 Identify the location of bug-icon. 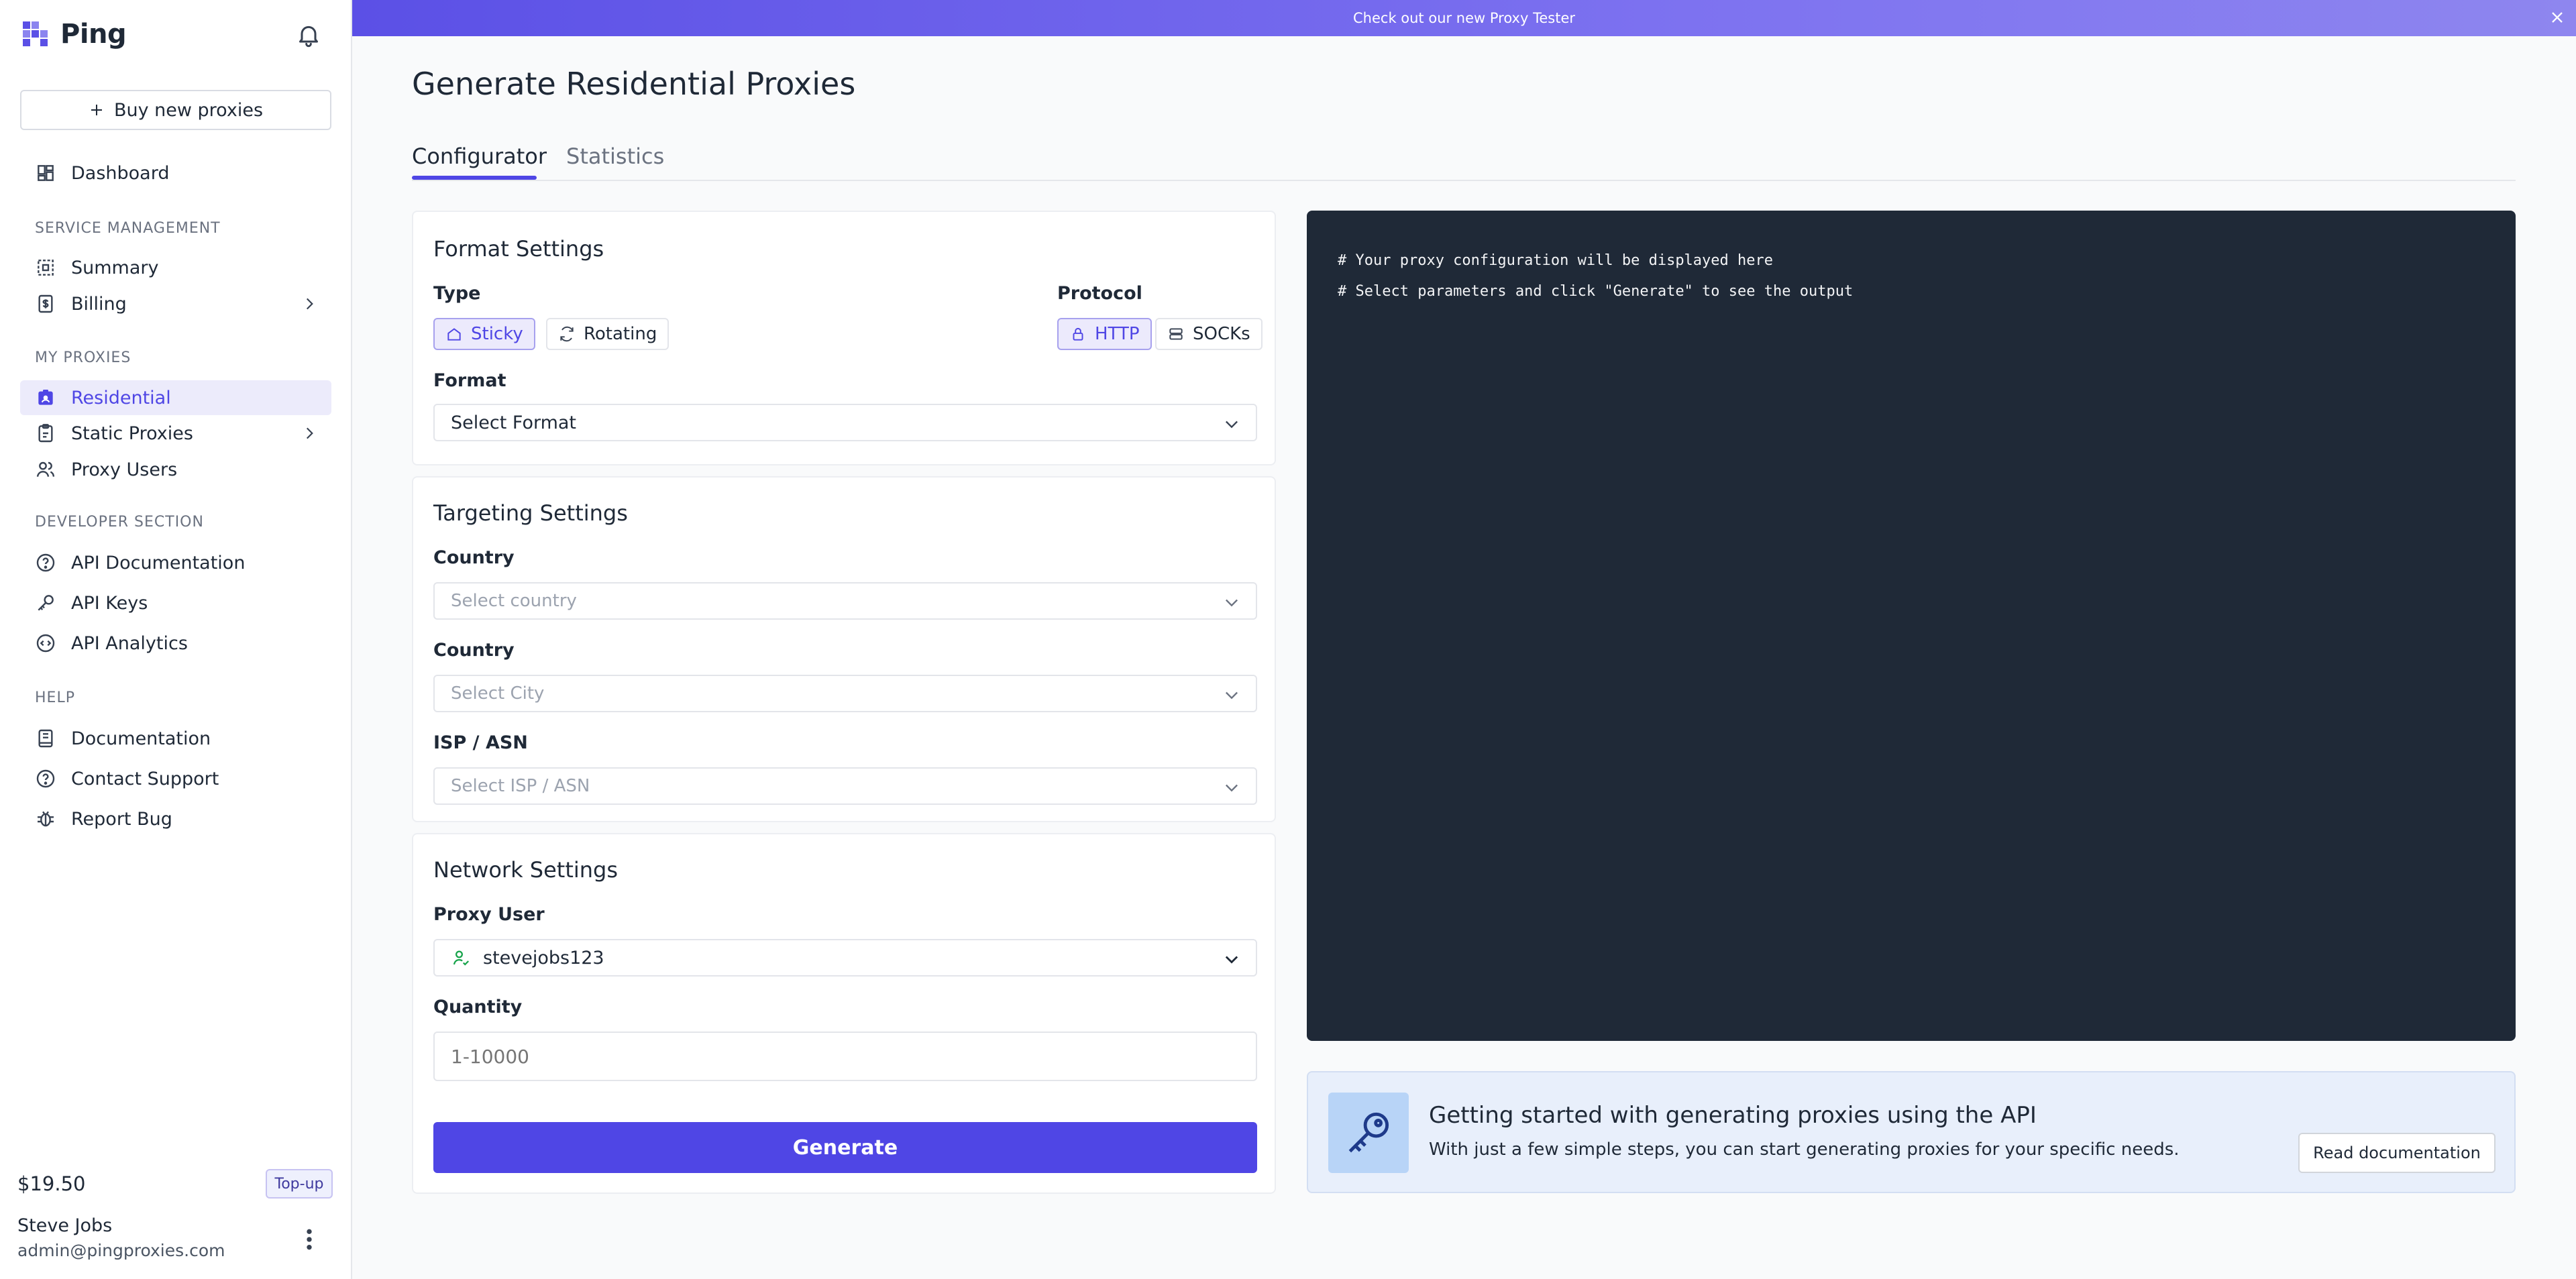
(46, 819).